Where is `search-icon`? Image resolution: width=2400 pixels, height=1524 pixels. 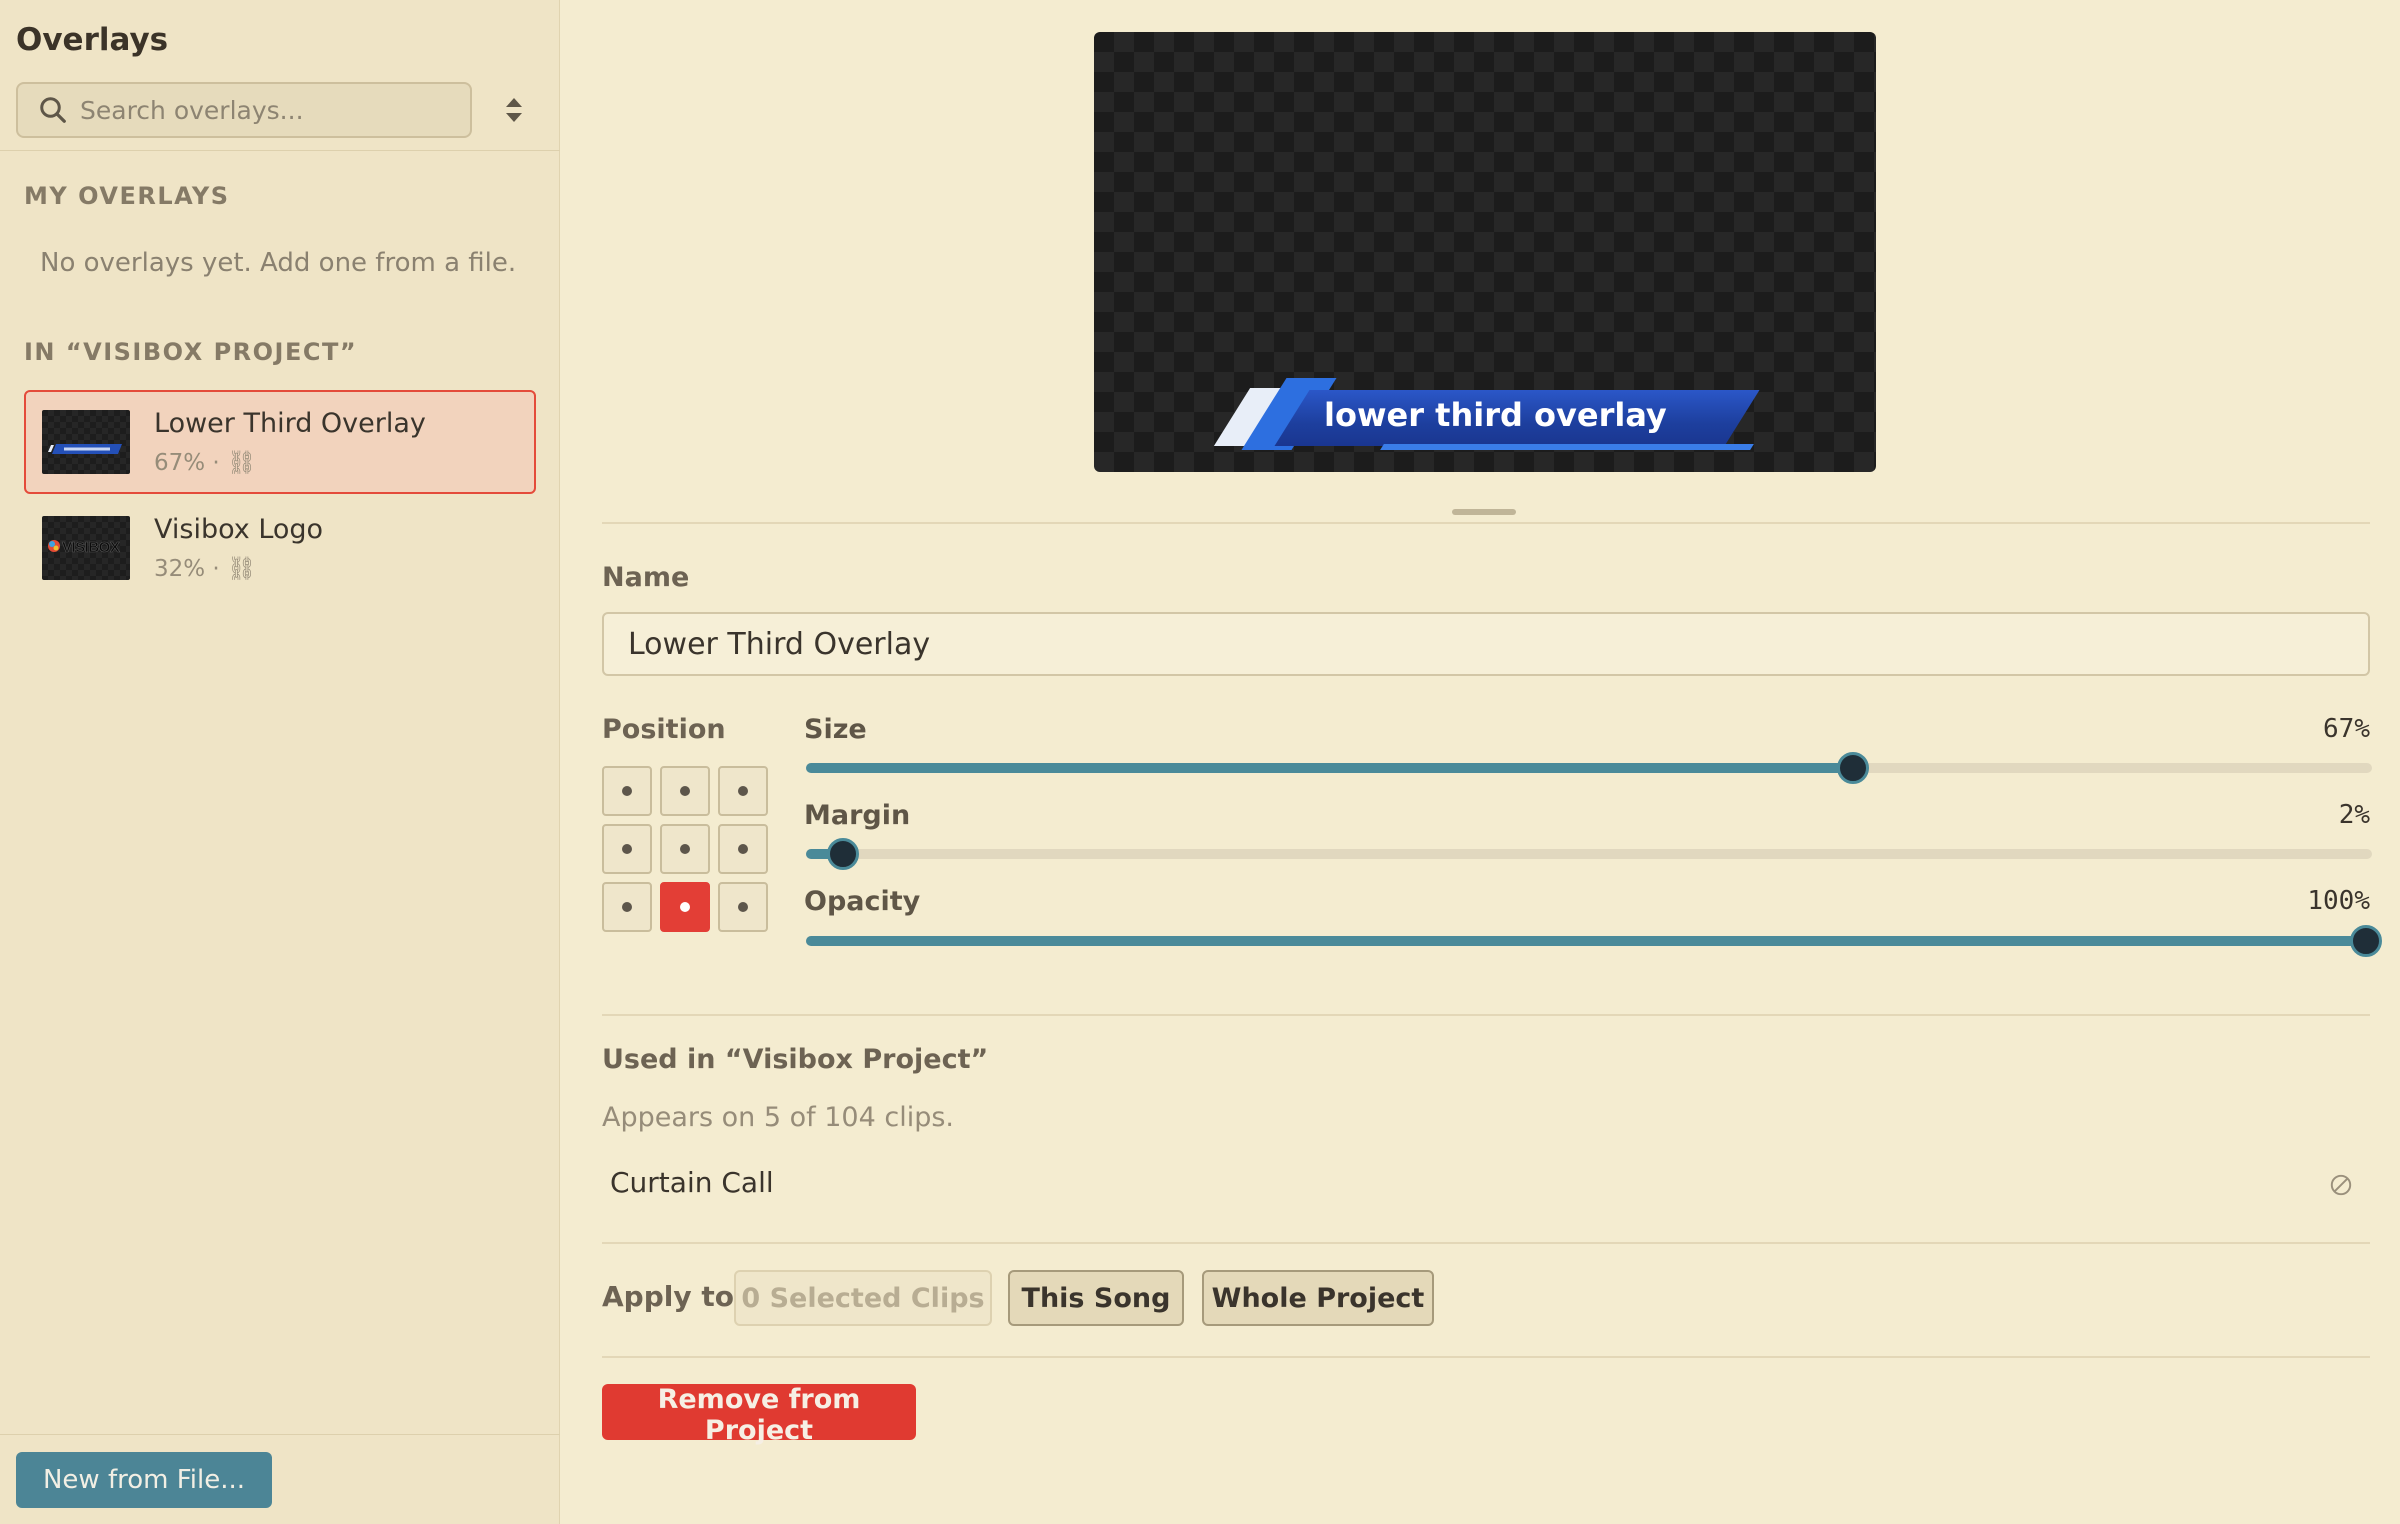
search-icon is located at coordinates (53, 110).